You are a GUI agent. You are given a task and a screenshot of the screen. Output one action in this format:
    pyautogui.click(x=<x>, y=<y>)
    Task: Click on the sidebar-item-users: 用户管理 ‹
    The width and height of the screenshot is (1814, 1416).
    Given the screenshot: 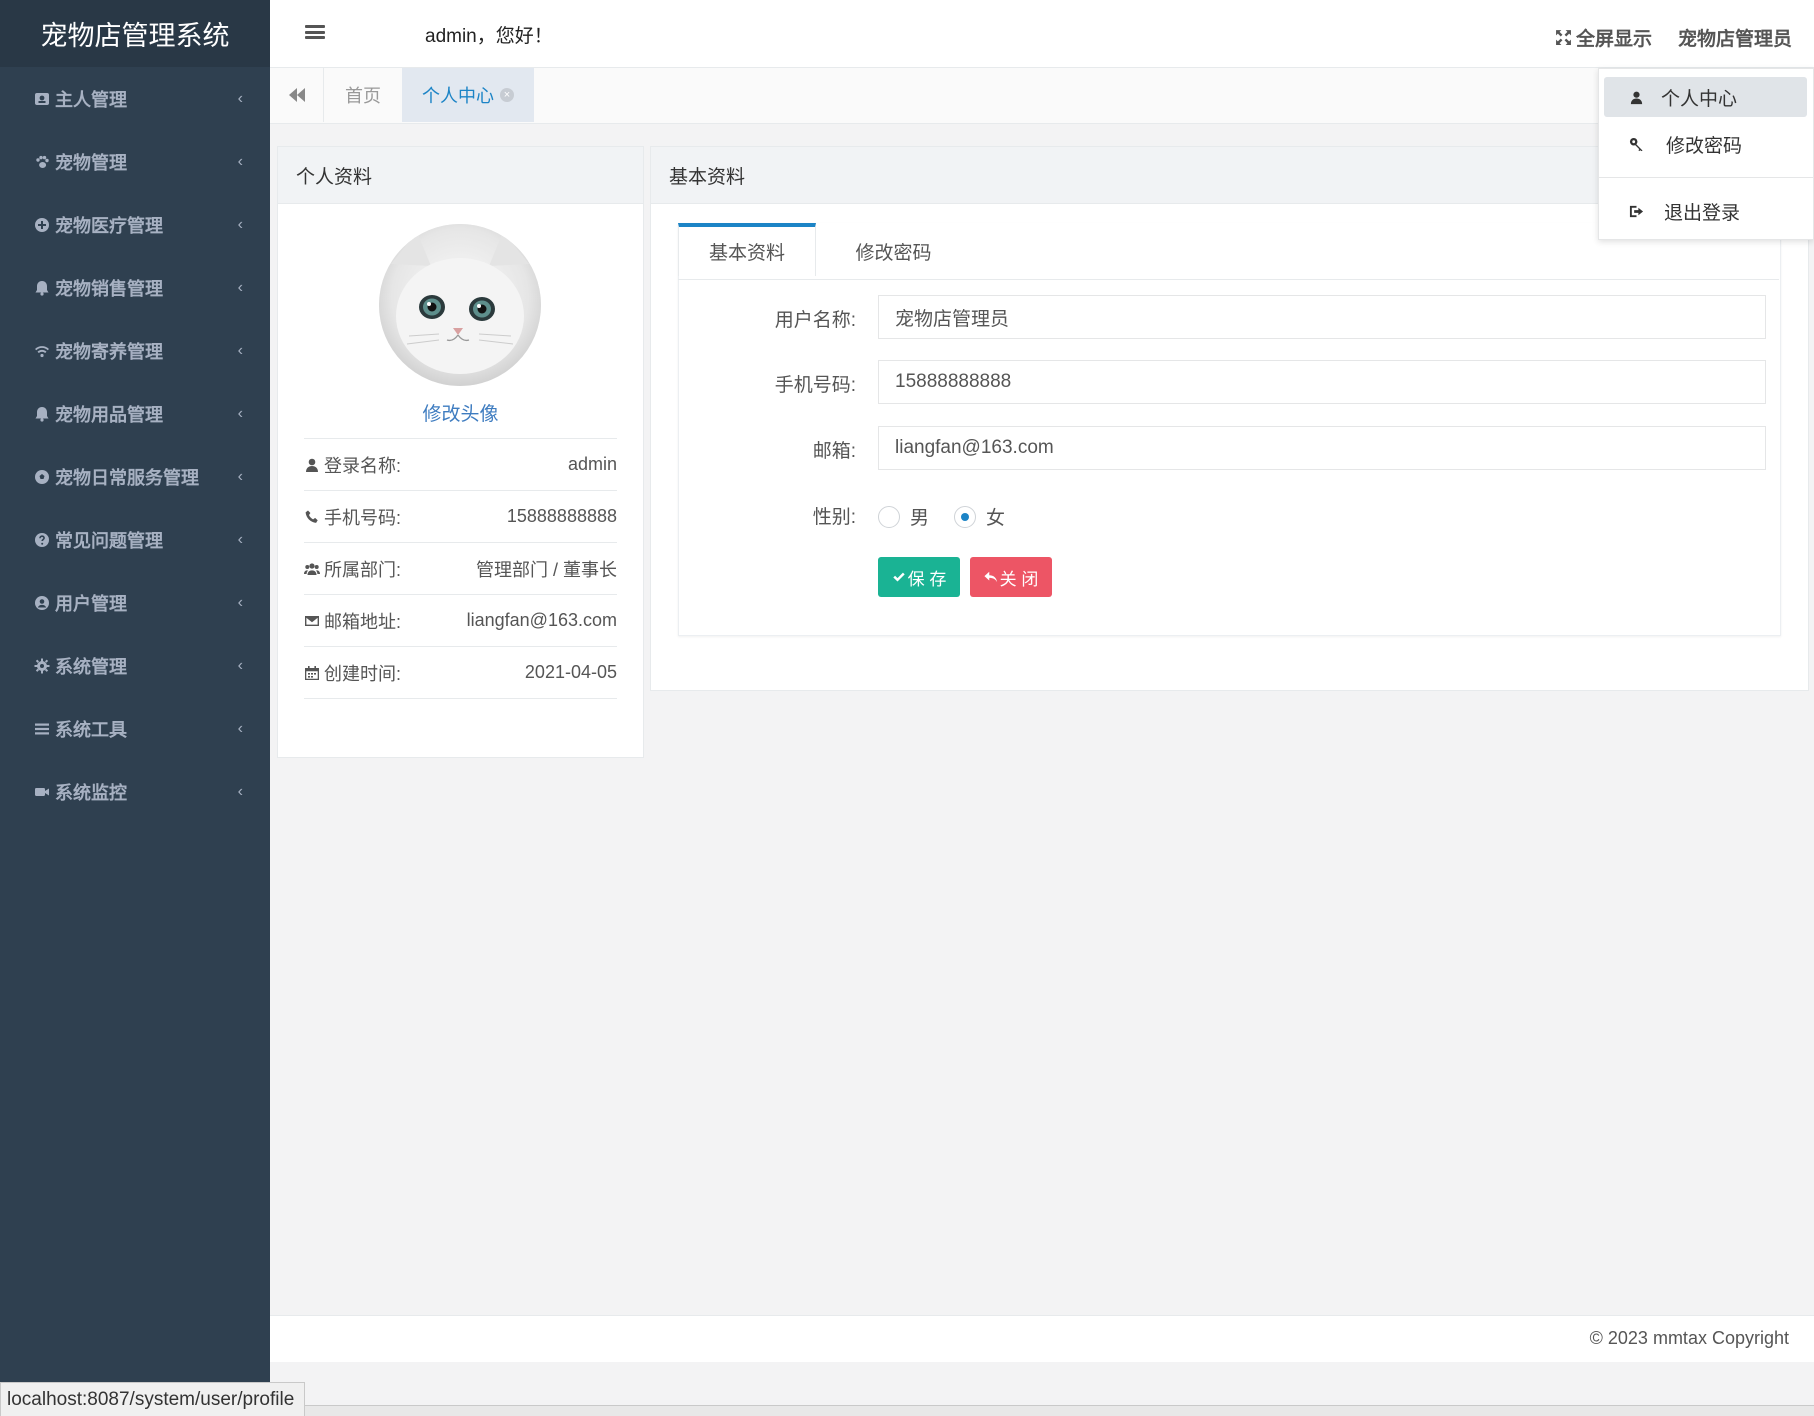 What is the action you would take?
    pyautogui.click(x=135, y=602)
    